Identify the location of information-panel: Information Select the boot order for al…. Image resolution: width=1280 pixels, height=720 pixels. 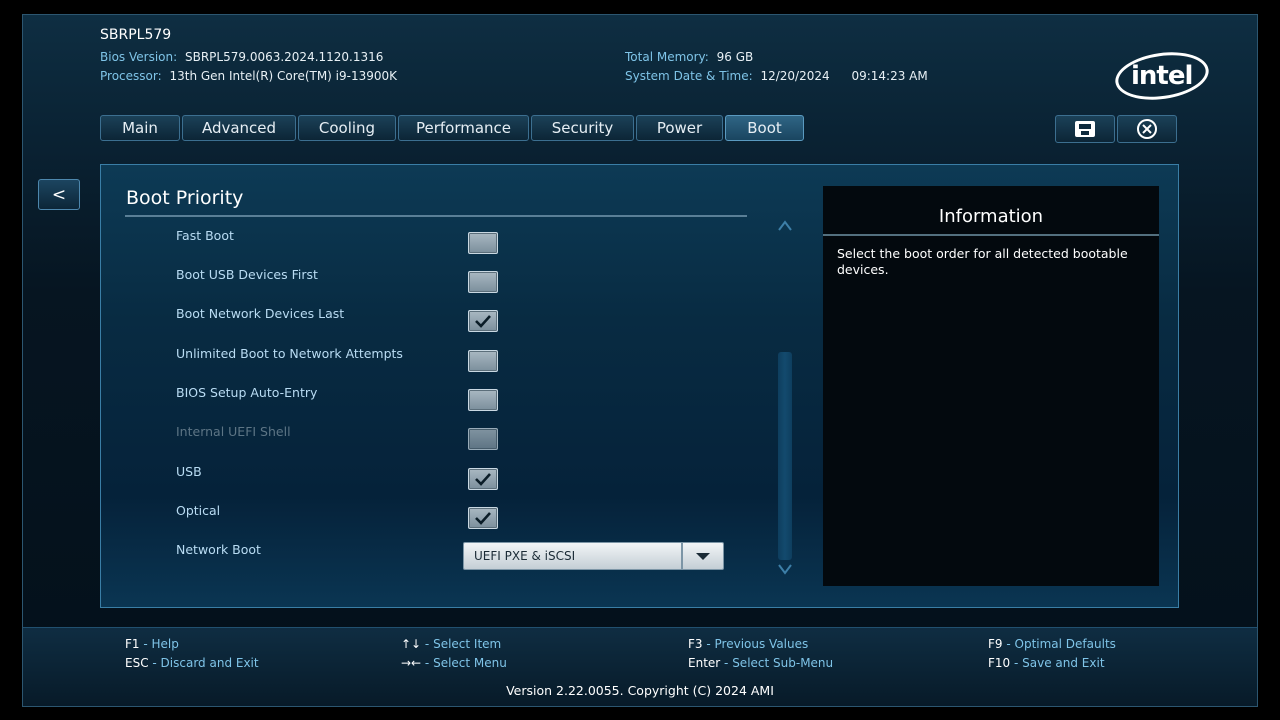
(991, 386).